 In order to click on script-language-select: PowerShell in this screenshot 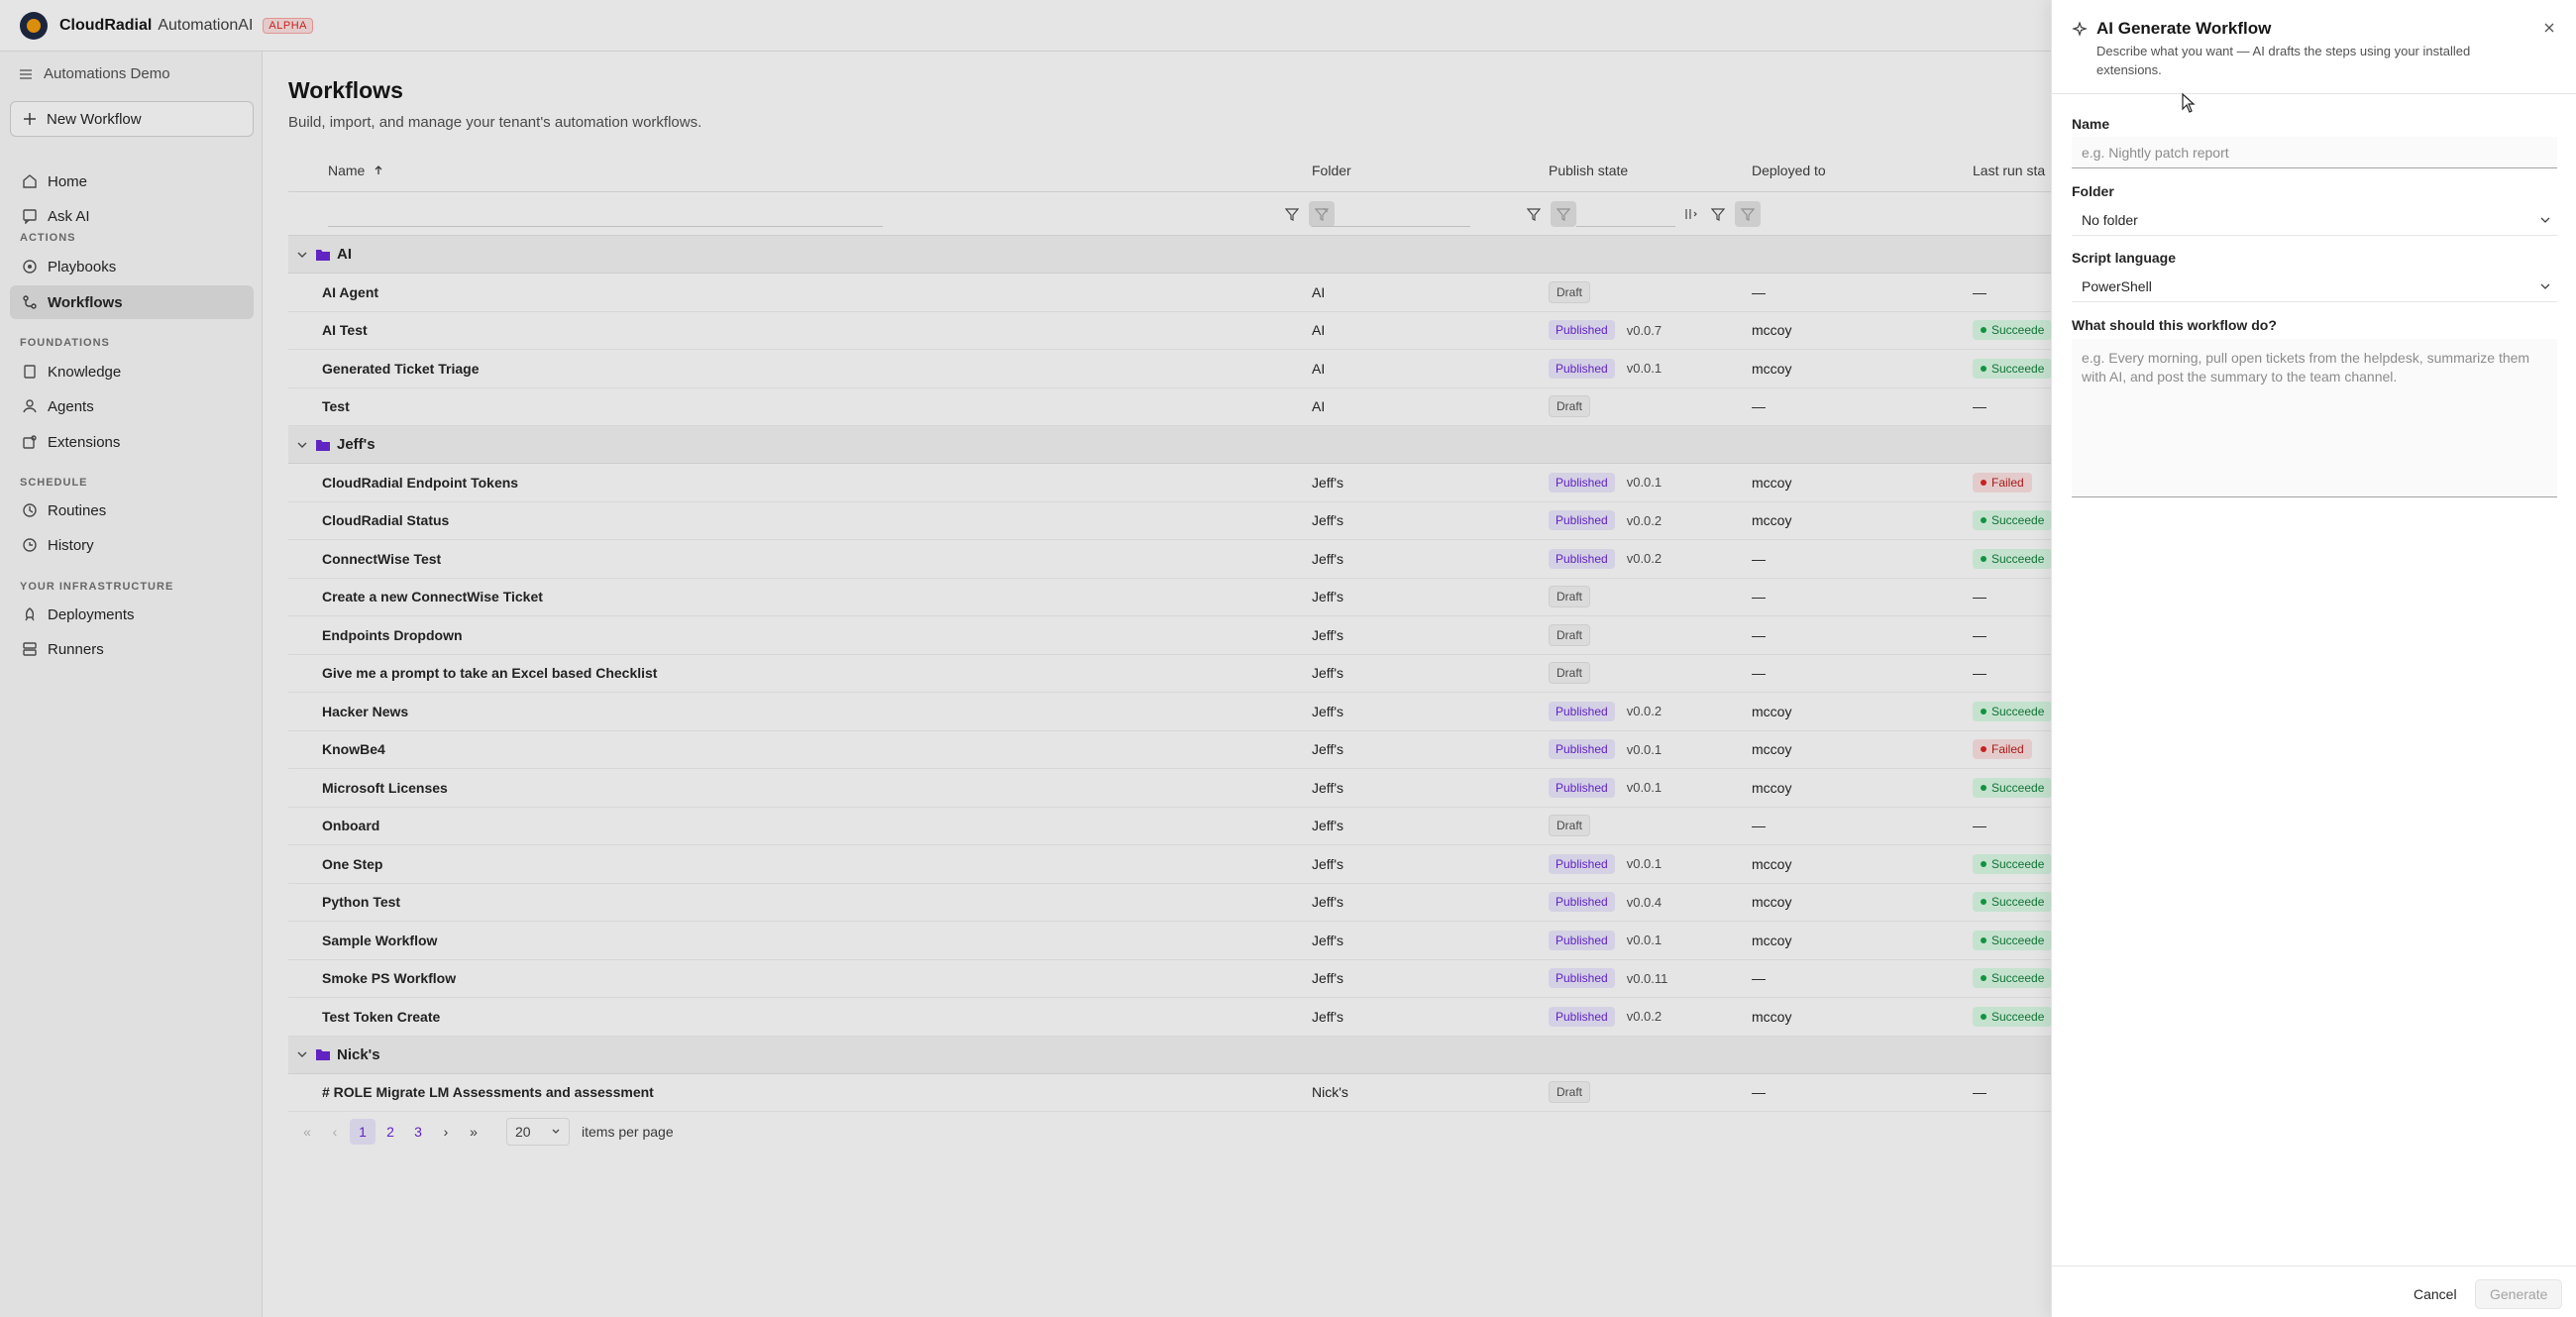, I will do `click(2315, 286)`.